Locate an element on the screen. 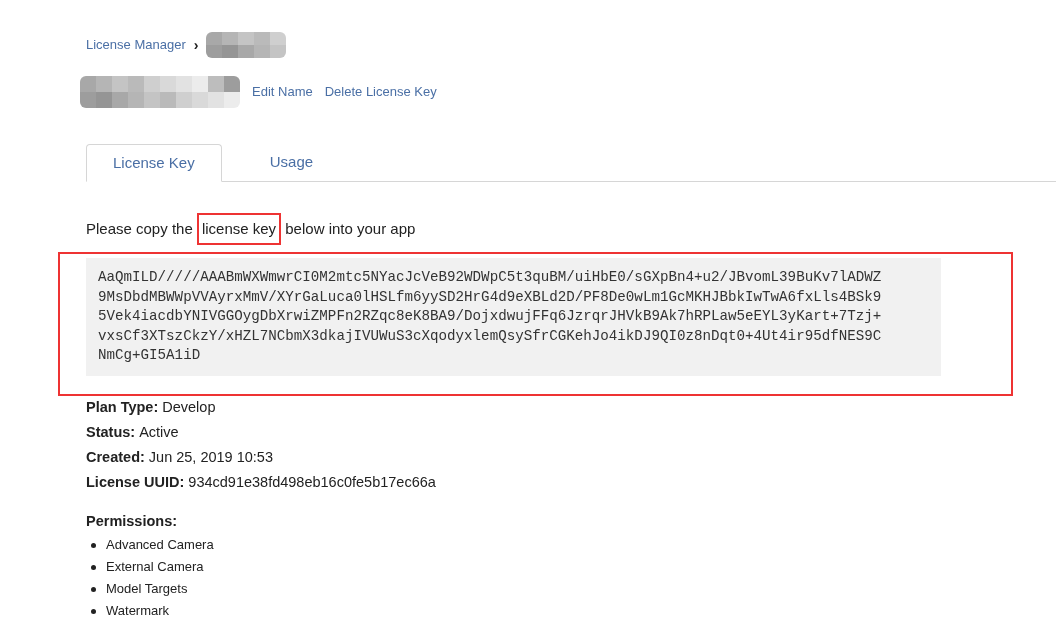 The height and width of the screenshot is (626, 1056). detail-value: Active is located at coordinates (159, 432).